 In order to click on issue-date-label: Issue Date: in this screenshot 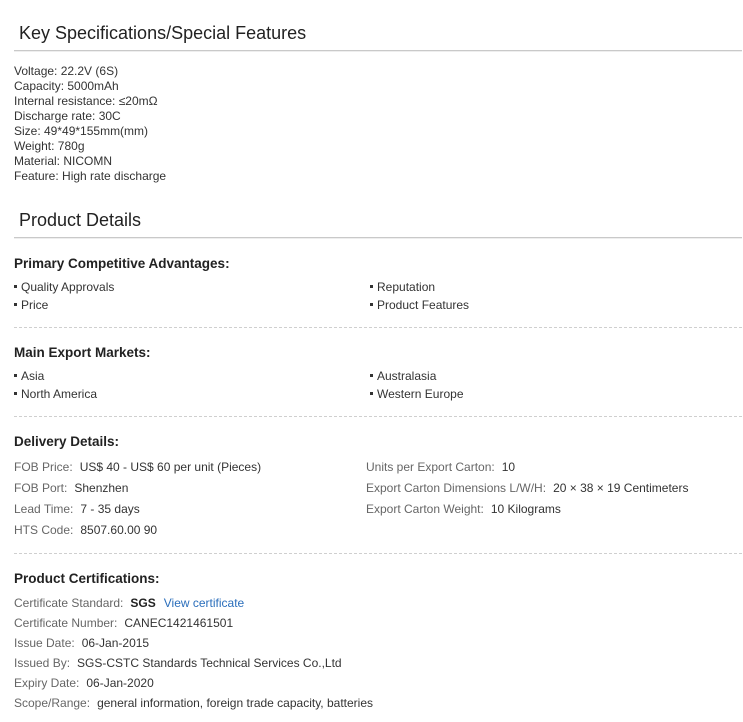, I will do `click(44, 643)`.